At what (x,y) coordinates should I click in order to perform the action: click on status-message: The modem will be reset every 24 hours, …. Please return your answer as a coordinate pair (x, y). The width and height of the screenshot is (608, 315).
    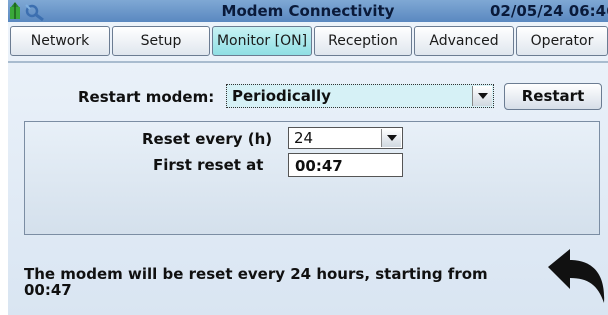
    Looking at the image, I should click on (256, 282).